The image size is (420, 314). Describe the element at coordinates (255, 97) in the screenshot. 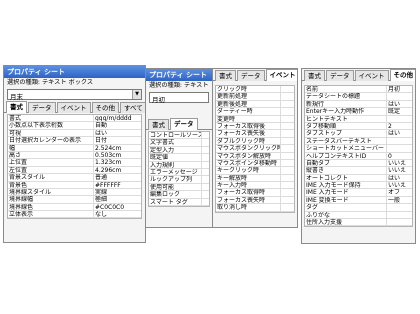

I see `property-row: 更新前処理` at that location.